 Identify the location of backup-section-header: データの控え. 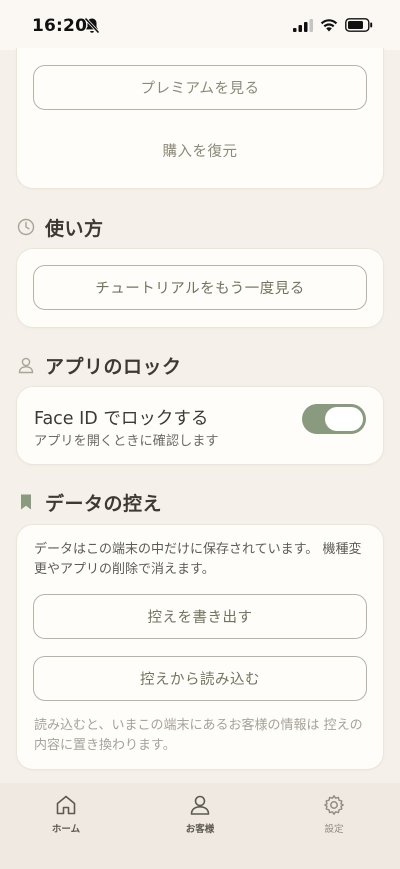
(90, 502).